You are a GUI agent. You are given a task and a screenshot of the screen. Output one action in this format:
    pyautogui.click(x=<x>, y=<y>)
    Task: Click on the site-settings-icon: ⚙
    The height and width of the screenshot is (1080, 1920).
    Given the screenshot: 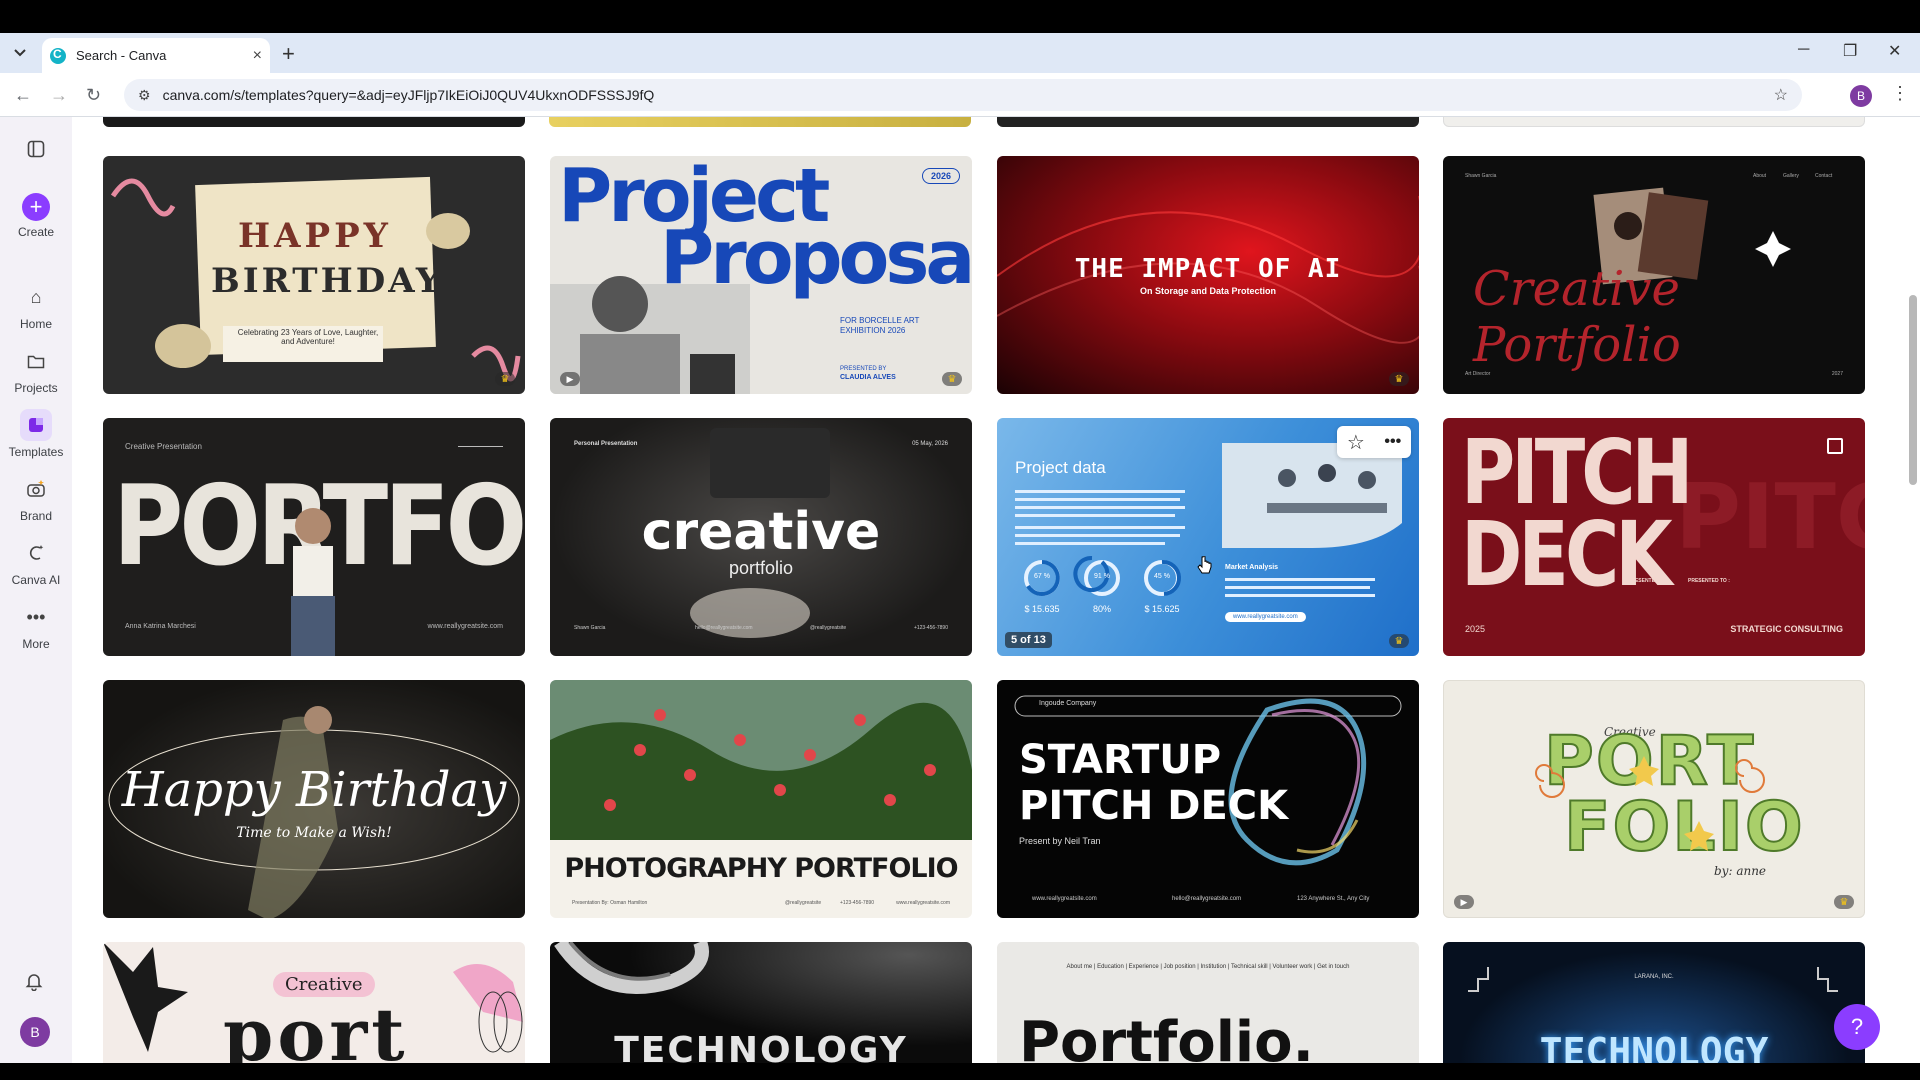 What is the action you would take?
    pyautogui.click(x=144, y=95)
    